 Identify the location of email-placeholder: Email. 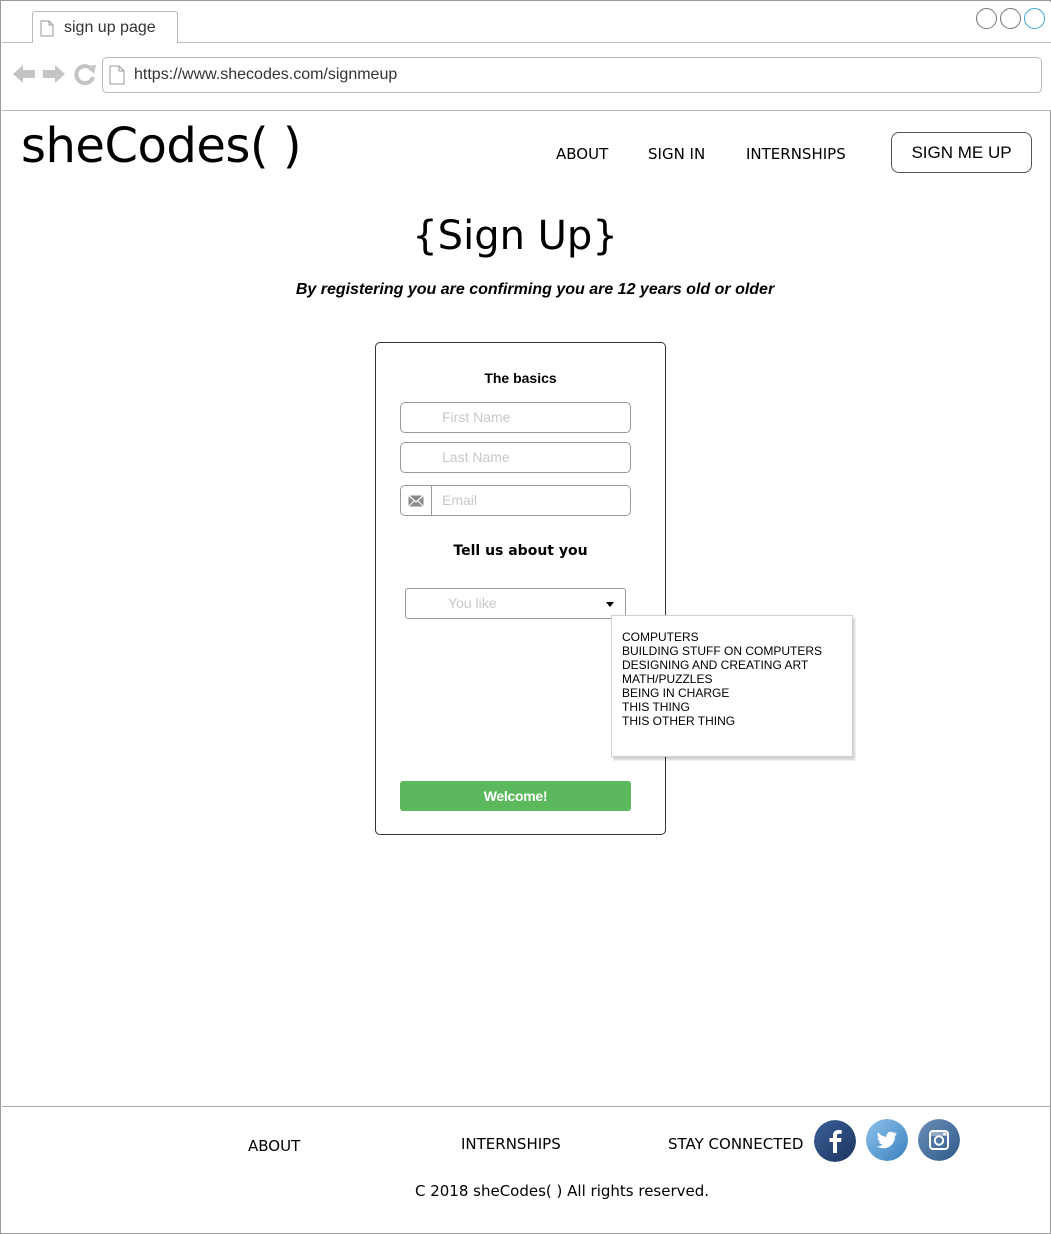
(460, 500).